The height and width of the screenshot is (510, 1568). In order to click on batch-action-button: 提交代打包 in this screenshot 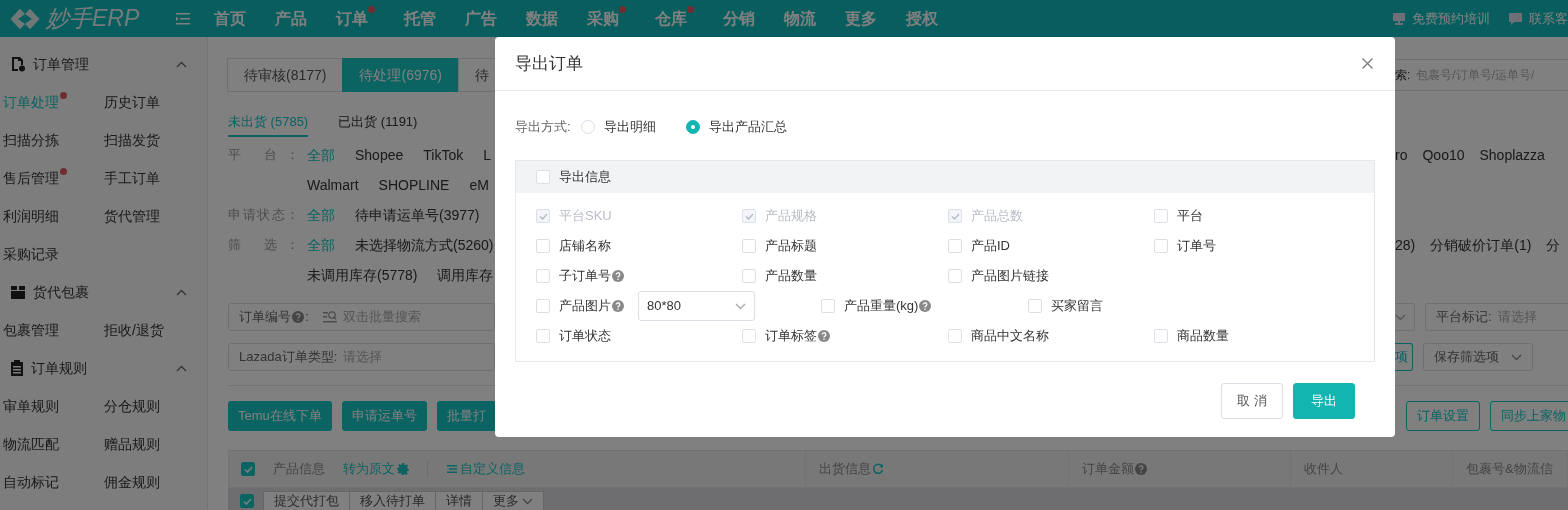, I will do `click(306, 500)`.